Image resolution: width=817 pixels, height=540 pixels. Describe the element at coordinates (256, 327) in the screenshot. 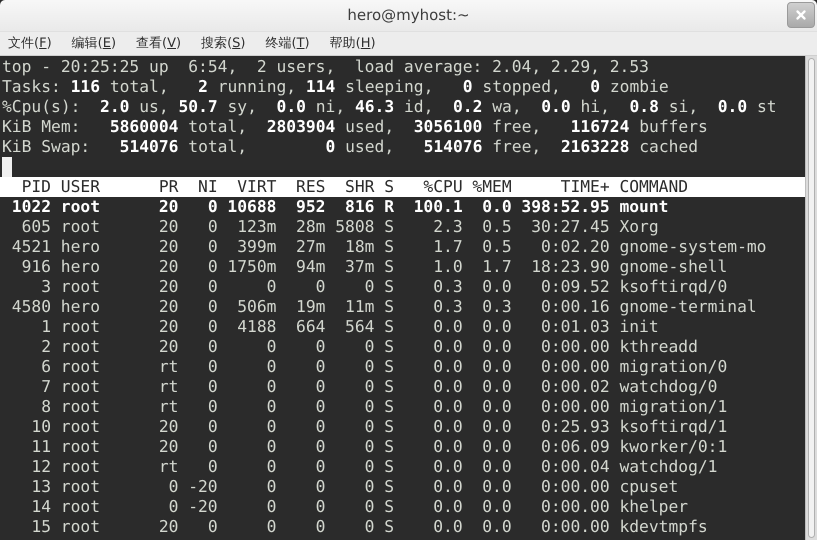

I see `table-cell-text: 4188` at that location.